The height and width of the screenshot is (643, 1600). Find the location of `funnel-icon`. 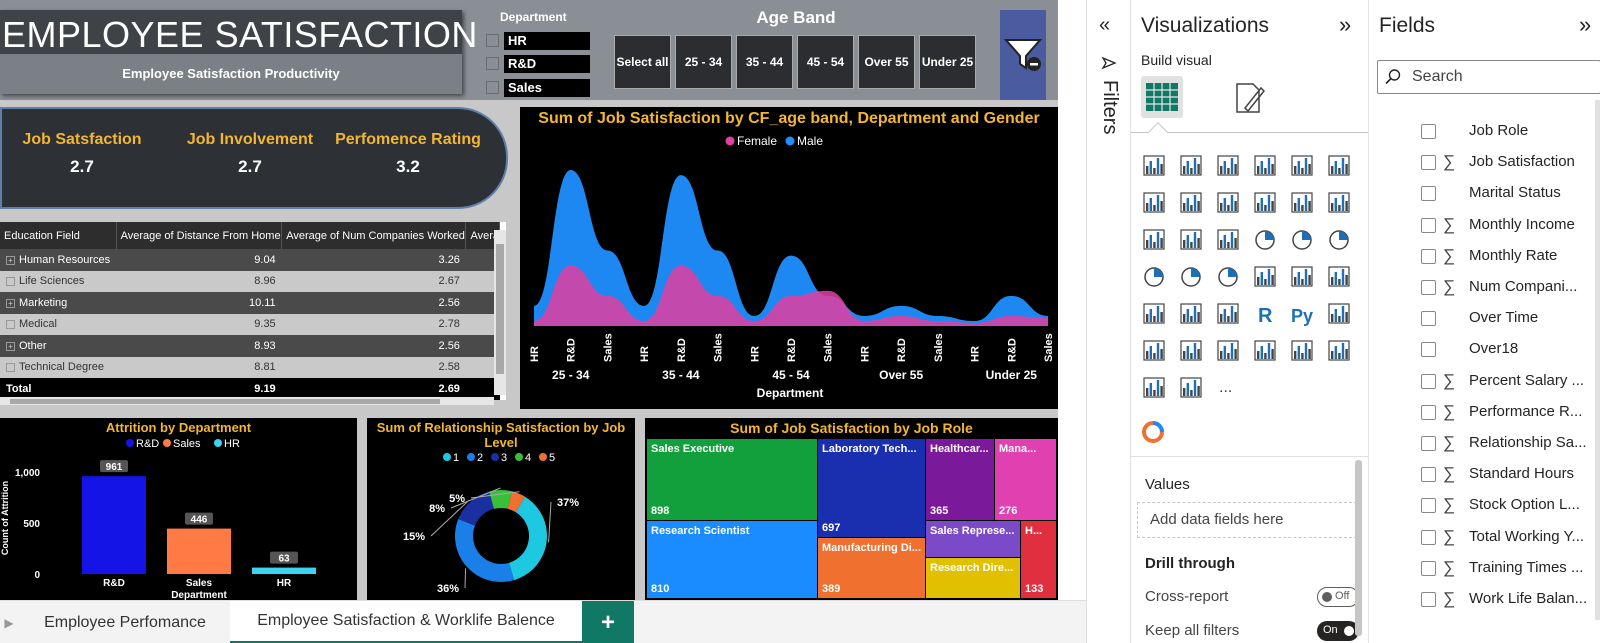

funnel-icon is located at coordinates (1191, 239).